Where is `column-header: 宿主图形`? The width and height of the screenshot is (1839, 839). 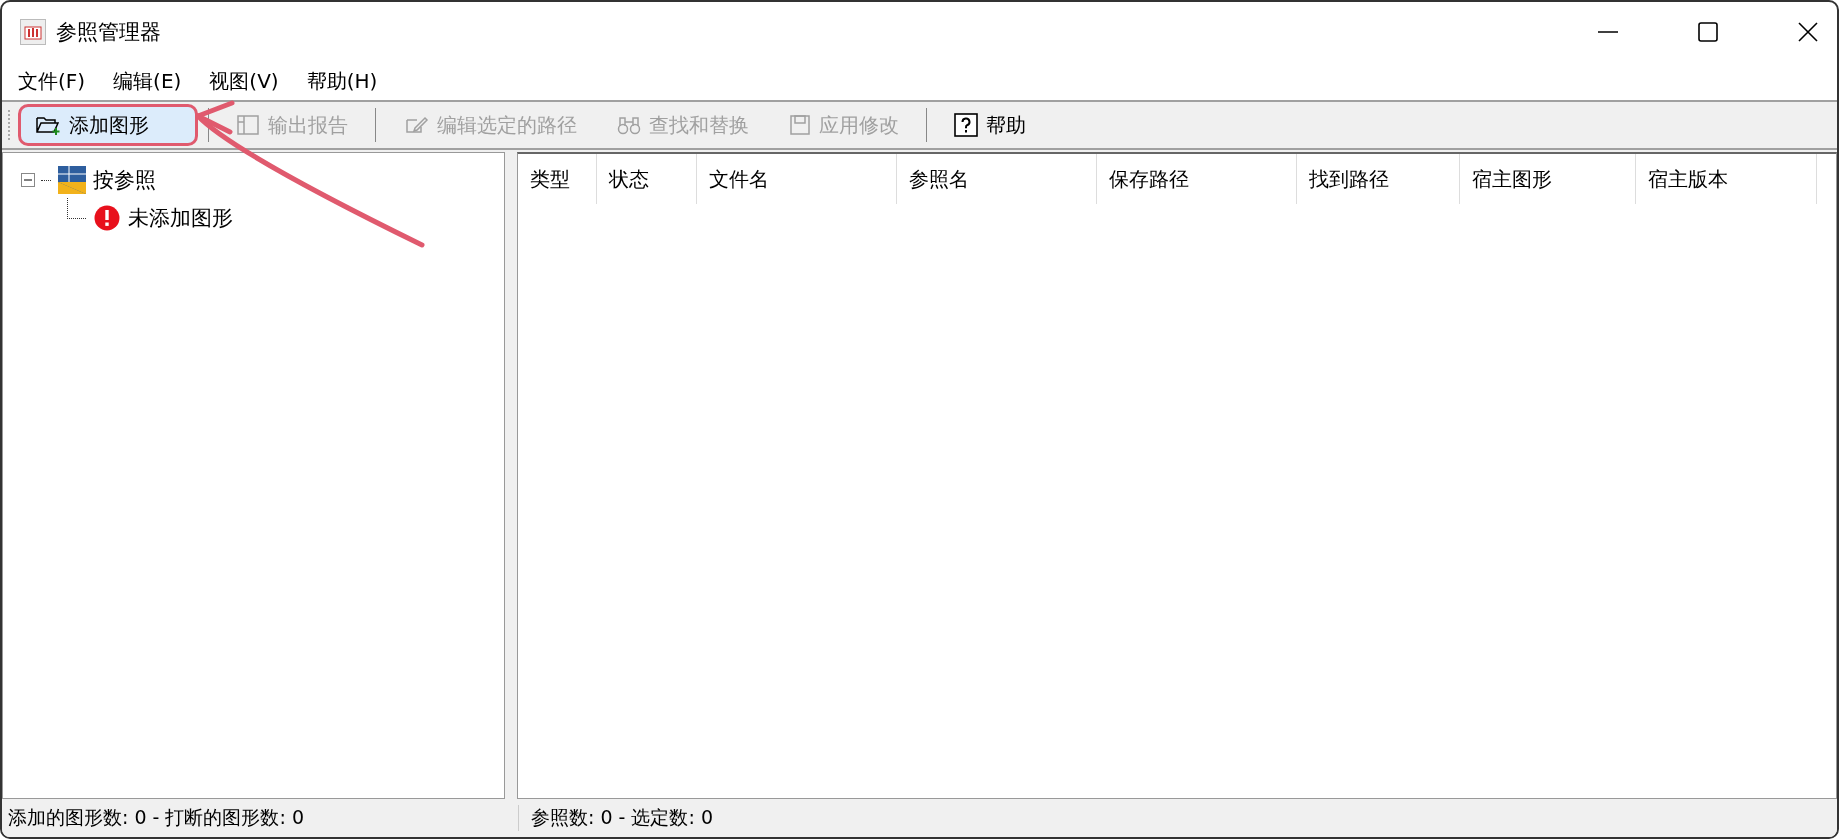 column-header: 宿主图形 is located at coordinates (1548, 179).